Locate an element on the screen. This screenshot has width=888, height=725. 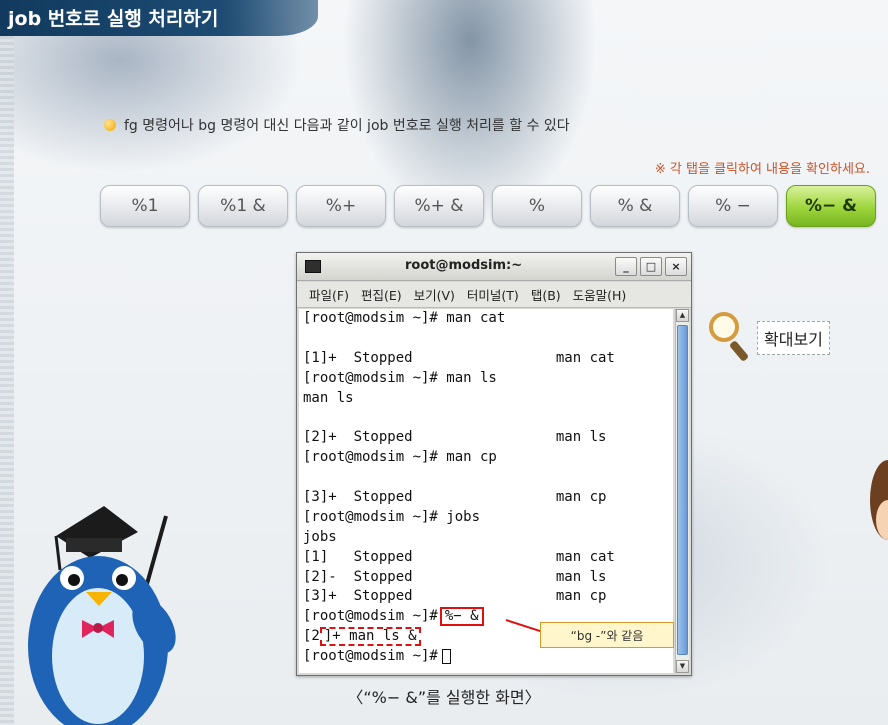
tab-percent-plus-bg: %+ & is located at coordinates (439, 206).